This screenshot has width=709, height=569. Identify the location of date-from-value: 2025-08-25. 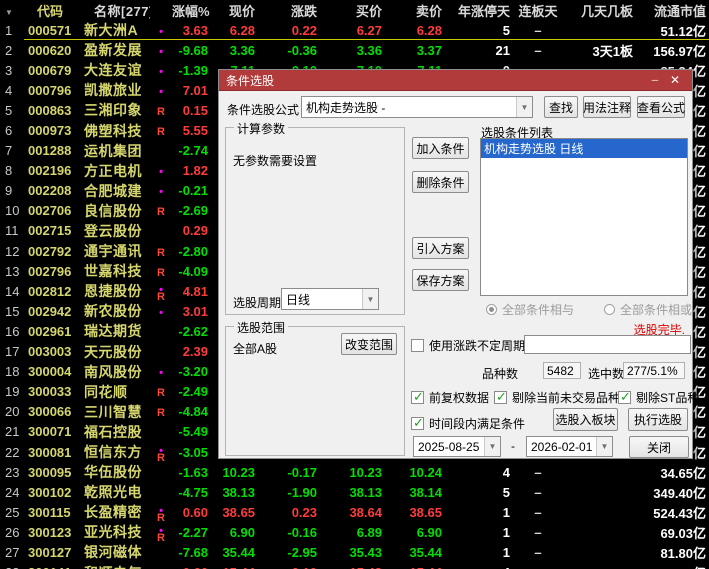
(449, 446).